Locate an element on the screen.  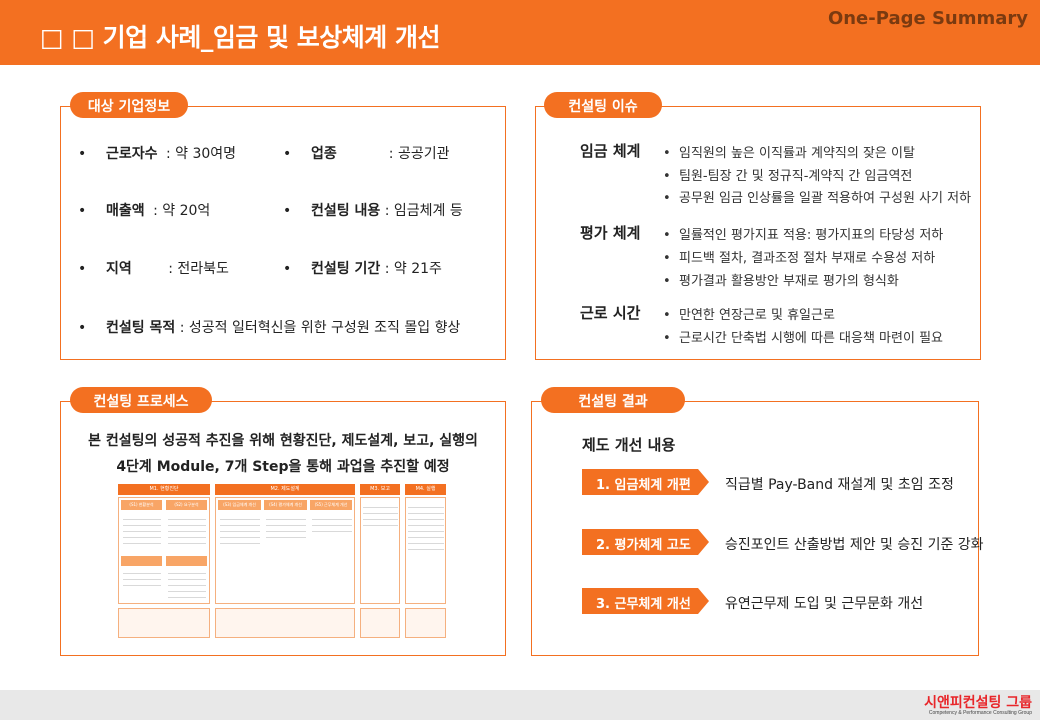
result-tag-worktime: 3. 근무체계 개선 is located at coordinates (640, 601).